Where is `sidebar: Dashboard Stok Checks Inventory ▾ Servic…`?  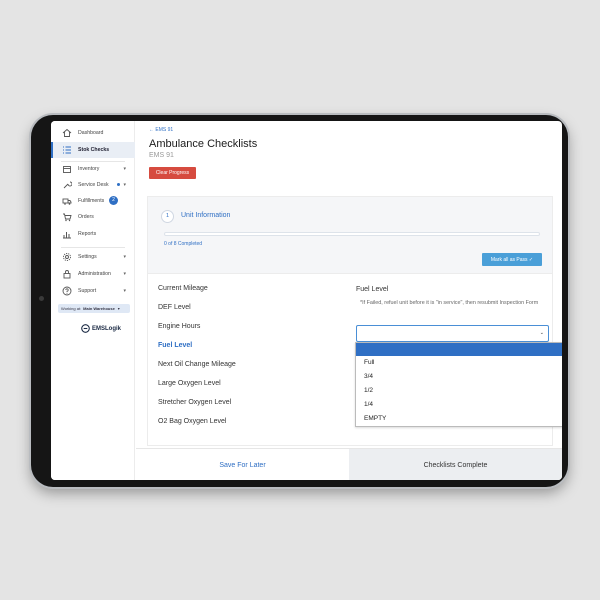
sidebar: Dashboard Stok Checks Inventory ▾ Servic… is located at coordinates (93, 300).